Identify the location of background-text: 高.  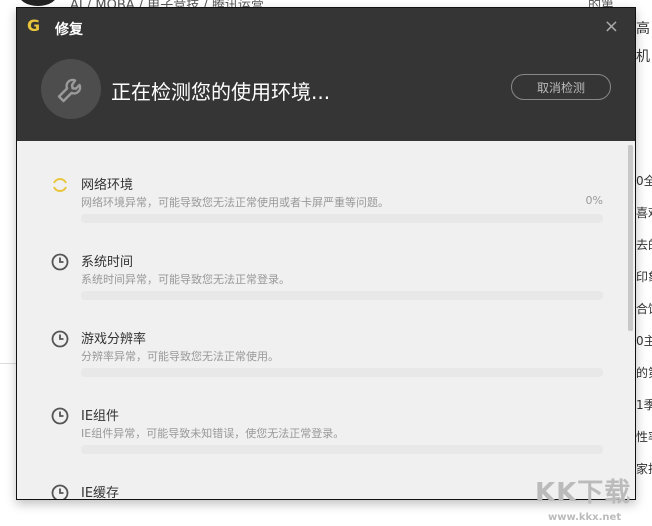
(643, 29).